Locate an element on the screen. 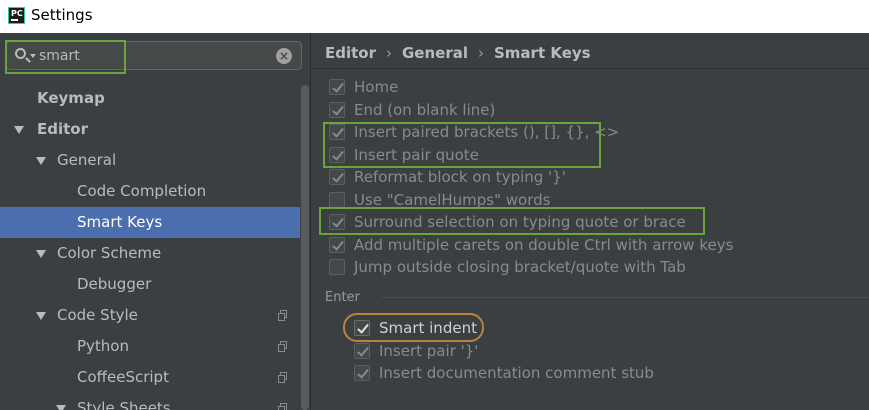  tree-item-general: General is located at coordinates (150, 160).